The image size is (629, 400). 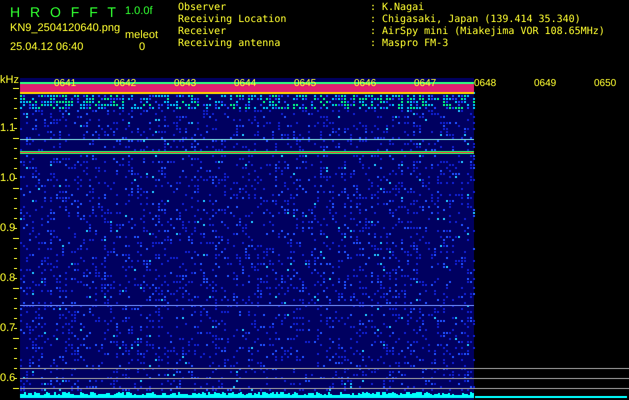 What do you see at coordinates (305, 84) in the screenshot?
I see `time-label: 0645` at bounding box center [305, 84].